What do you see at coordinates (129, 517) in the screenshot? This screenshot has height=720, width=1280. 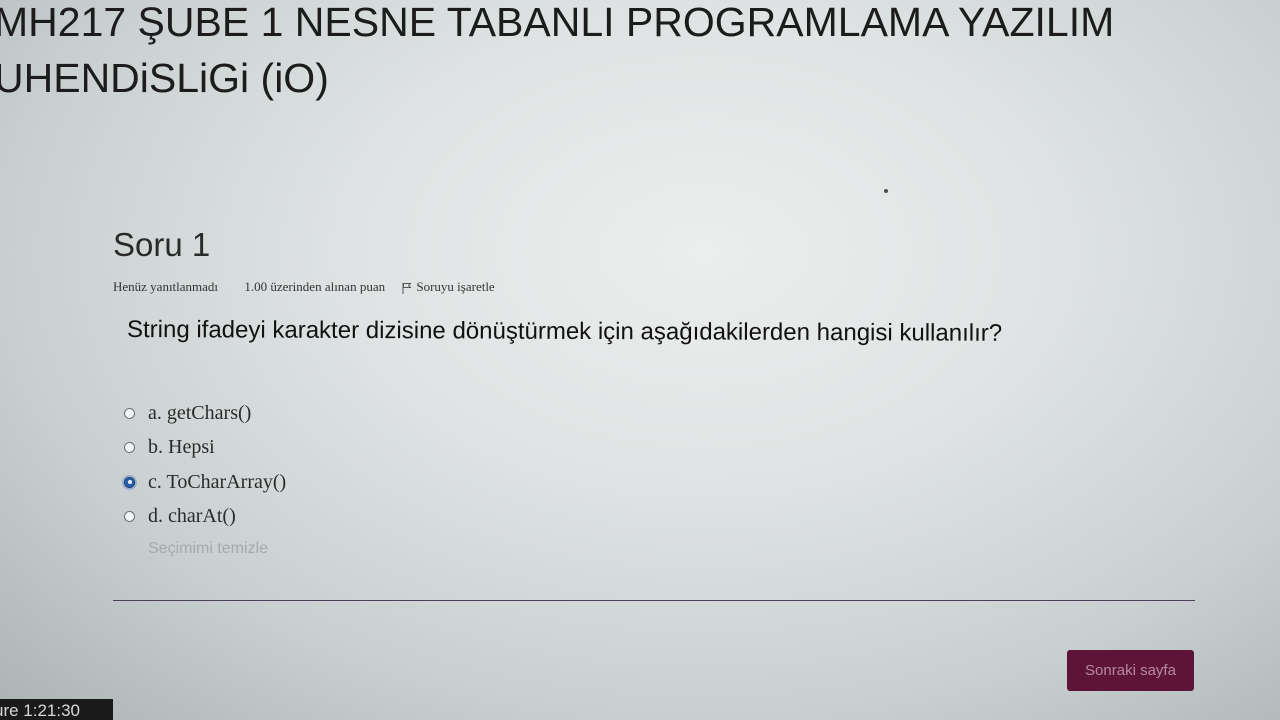 I see `radio-button-d` at bounding box center [129, 517].